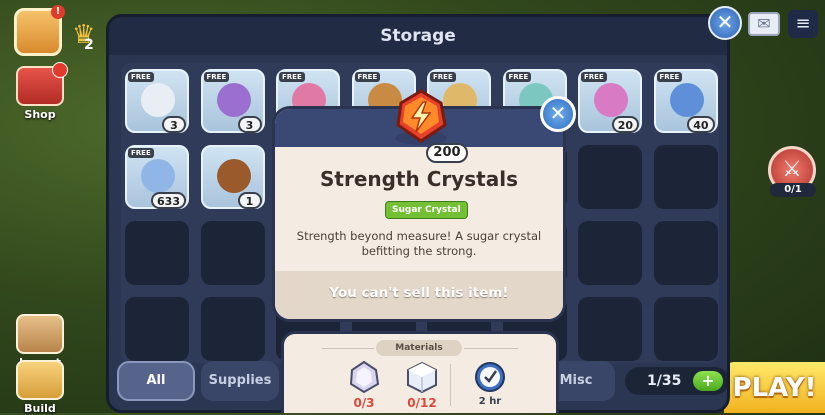  I want to click on wood-log-icon, so click(233, 176).